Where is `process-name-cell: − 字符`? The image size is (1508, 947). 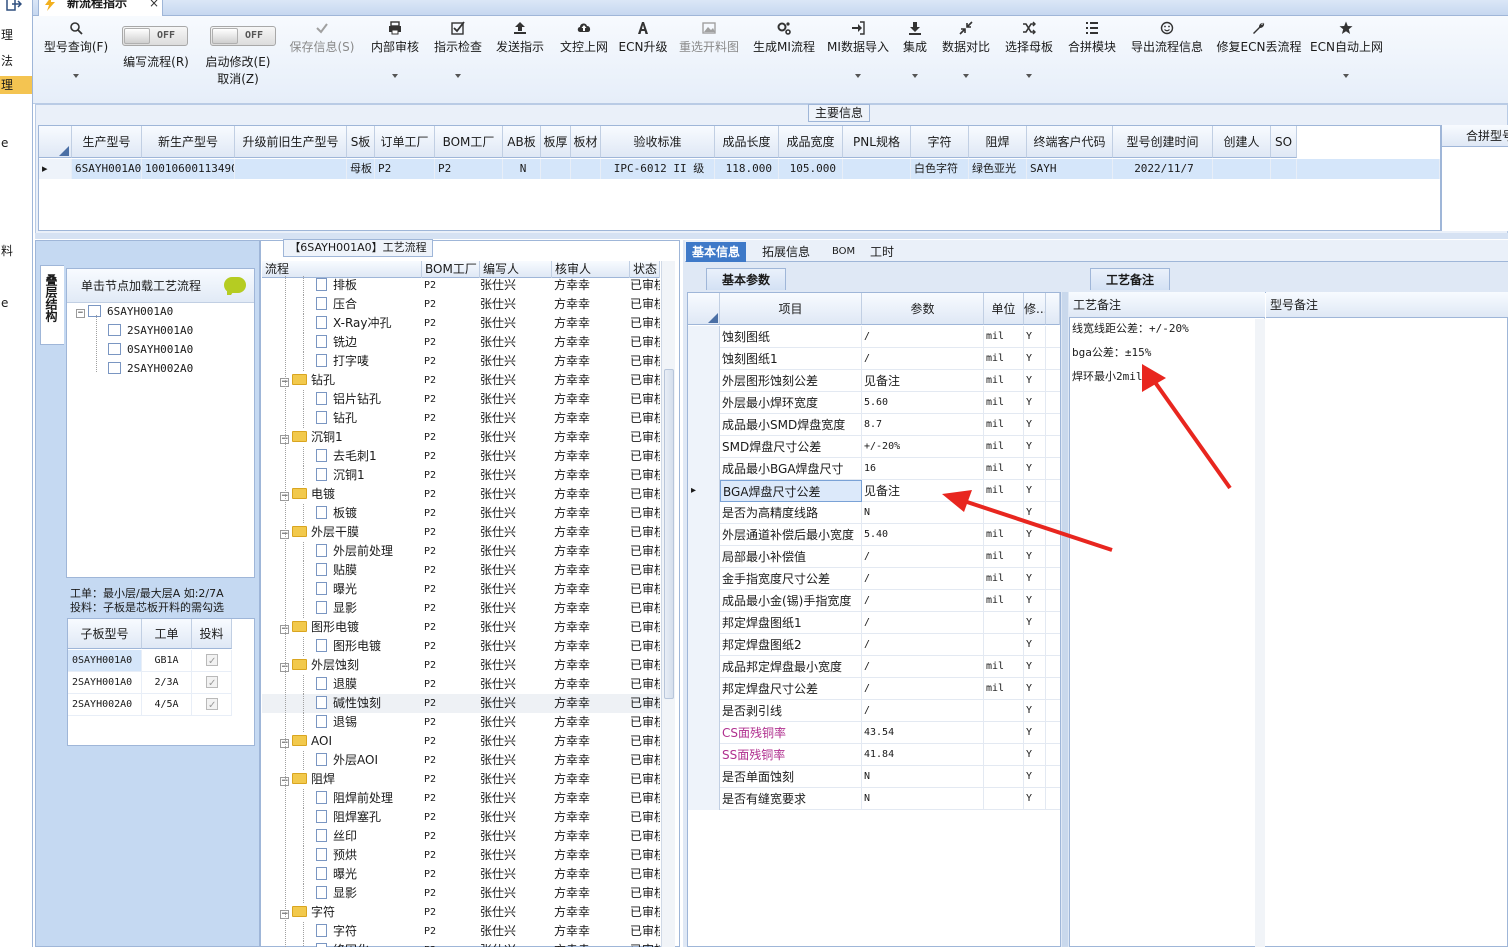
process-name-cell: − 字符 is located at coordinates (350, 912).